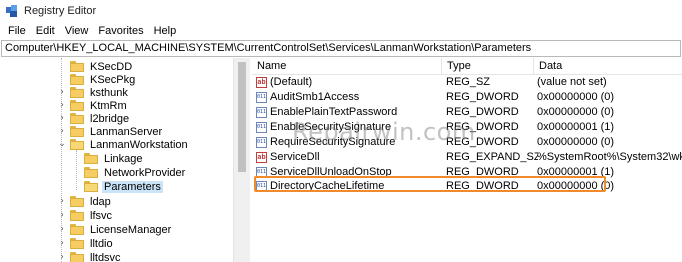 The width and height of the screenshot is (682, 262). Describe the element at coordinates (113, 79) in the screenshot. I see `tree-item-label: KSecPkg` at that location.